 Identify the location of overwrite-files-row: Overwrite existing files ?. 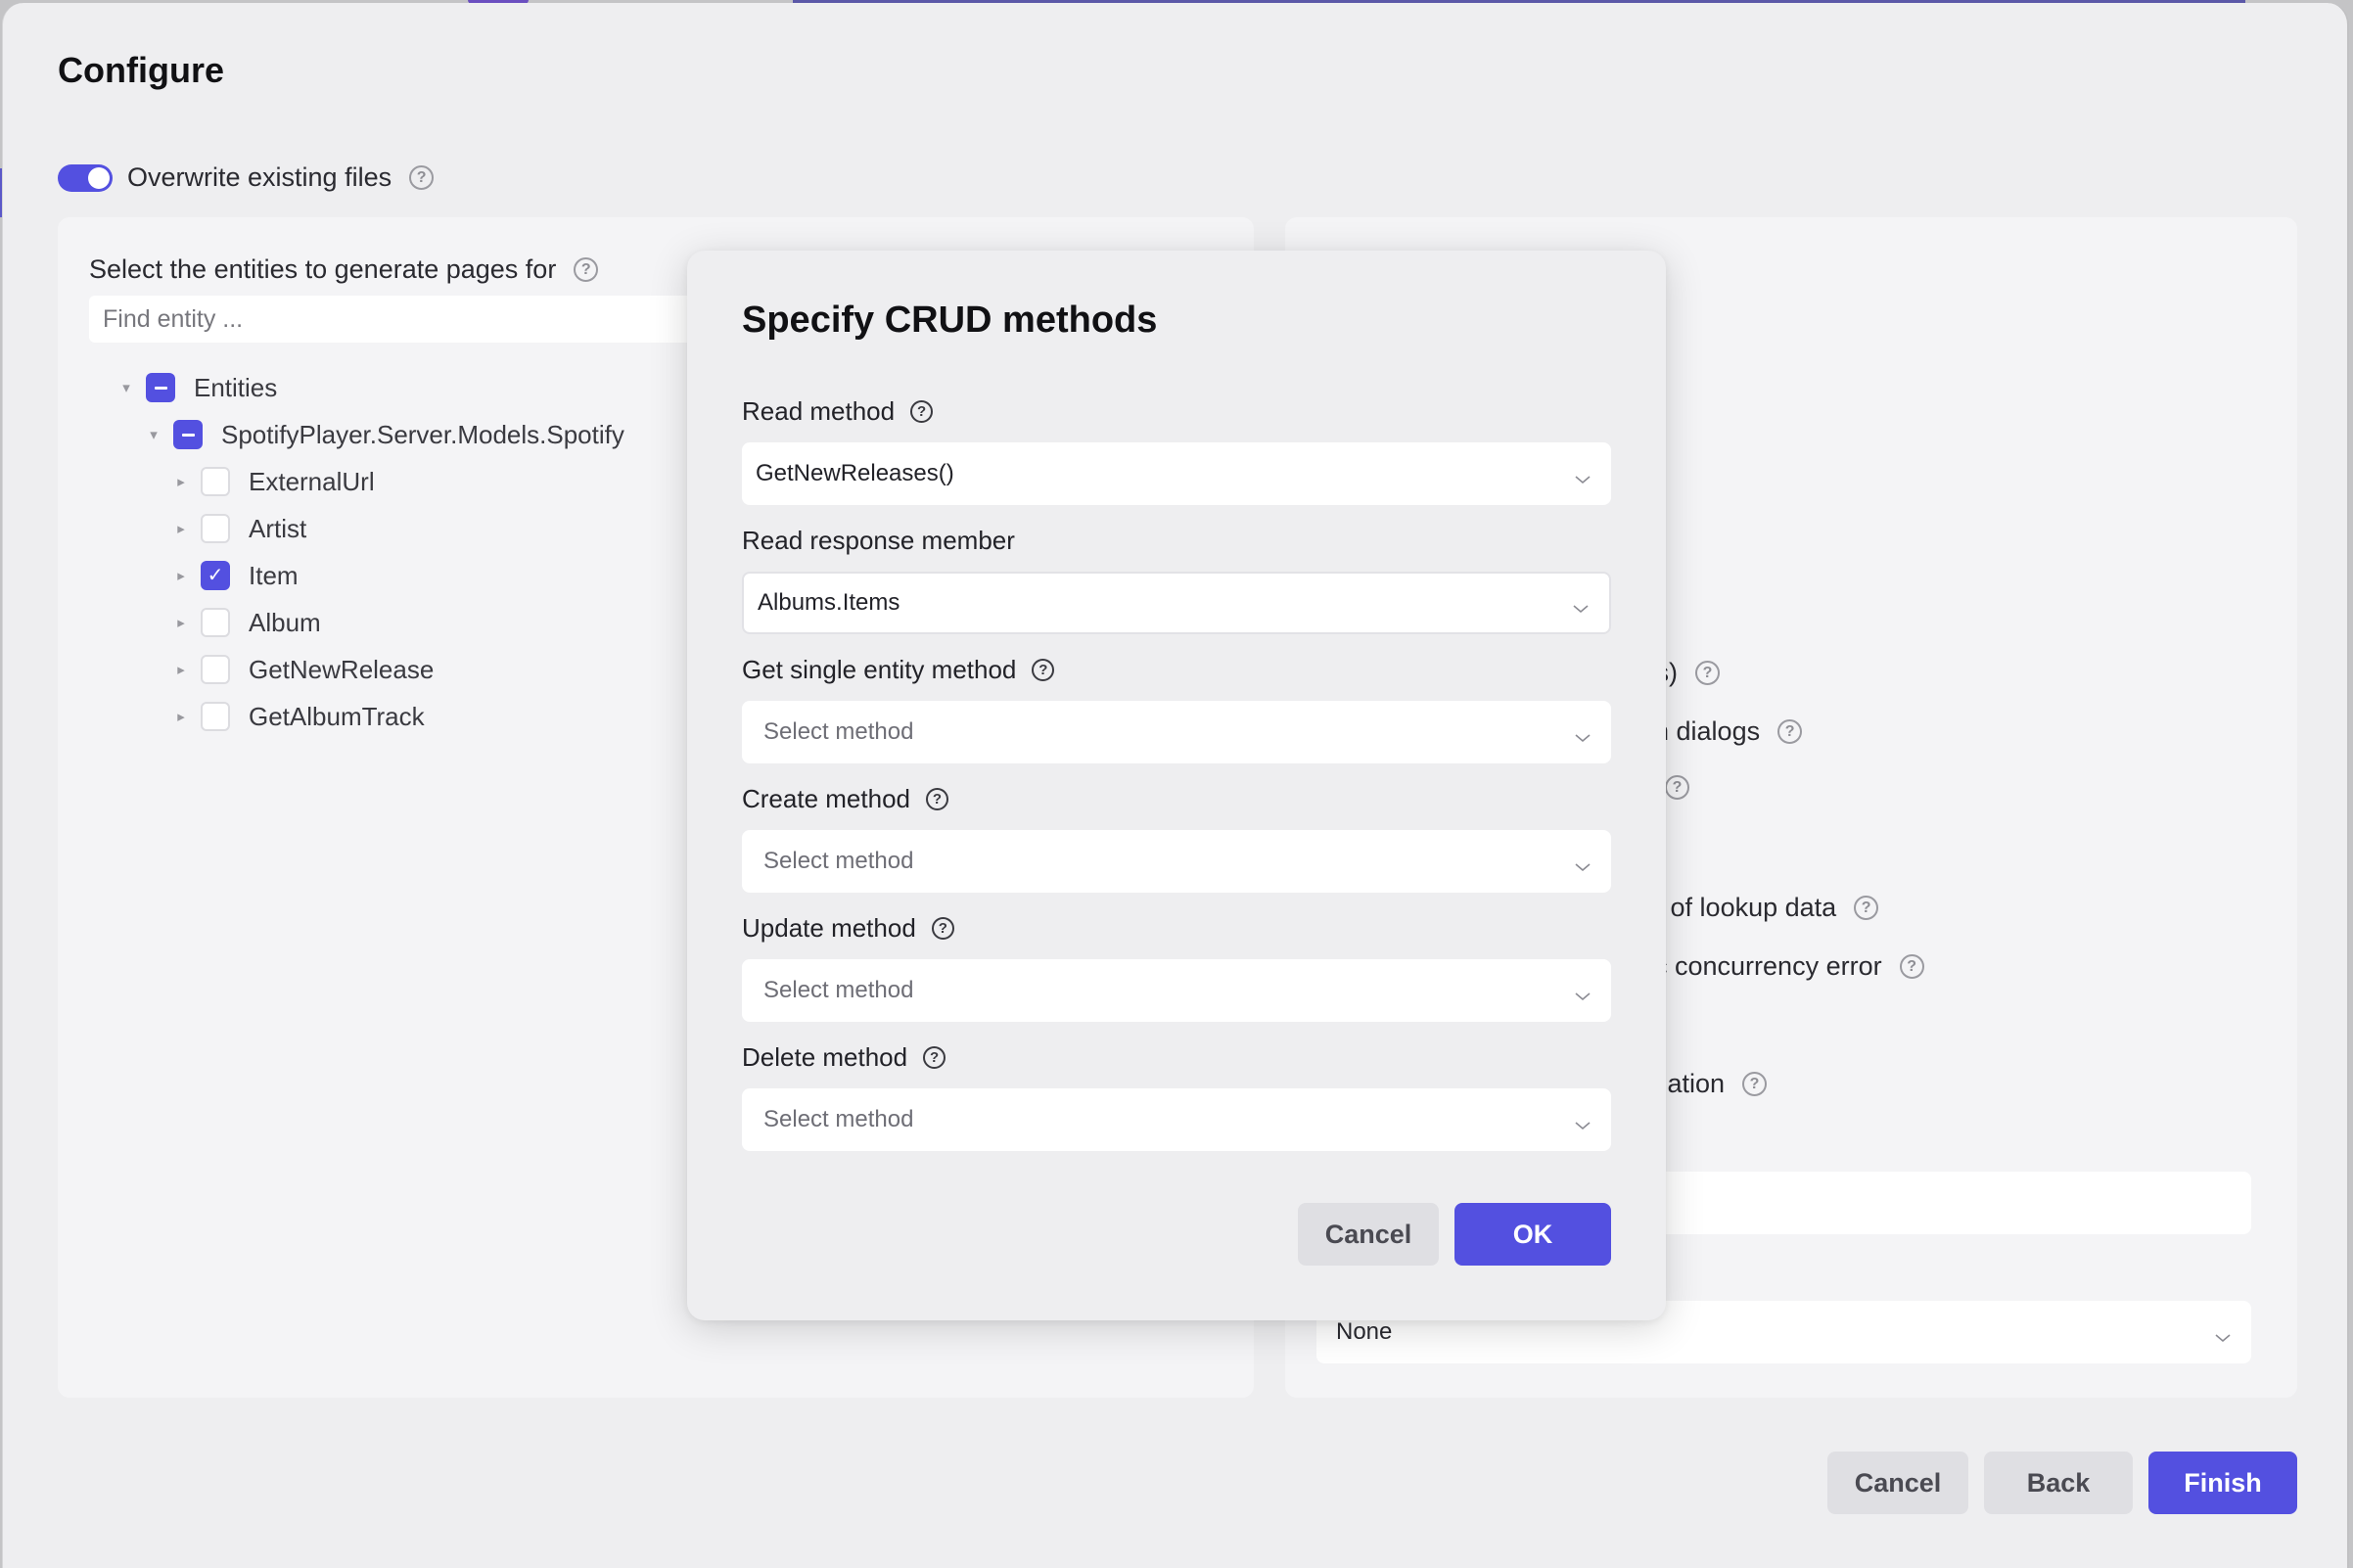
(247, 177).